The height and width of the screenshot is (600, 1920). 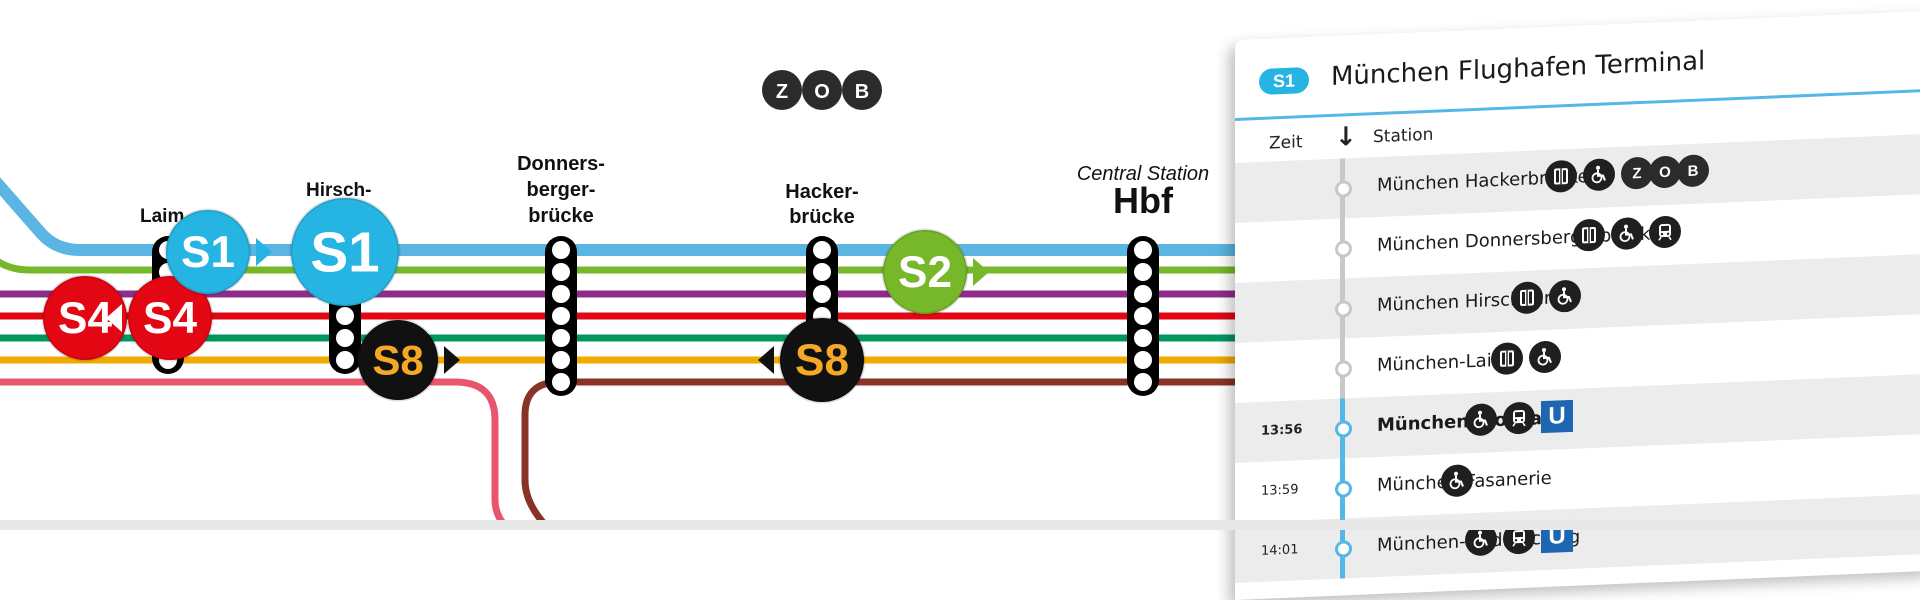 What do you see at coordinates (821, 192) in the screenshot?
I see `station-label-hacker-1: Hacker-` at bounding box center [821, 192].